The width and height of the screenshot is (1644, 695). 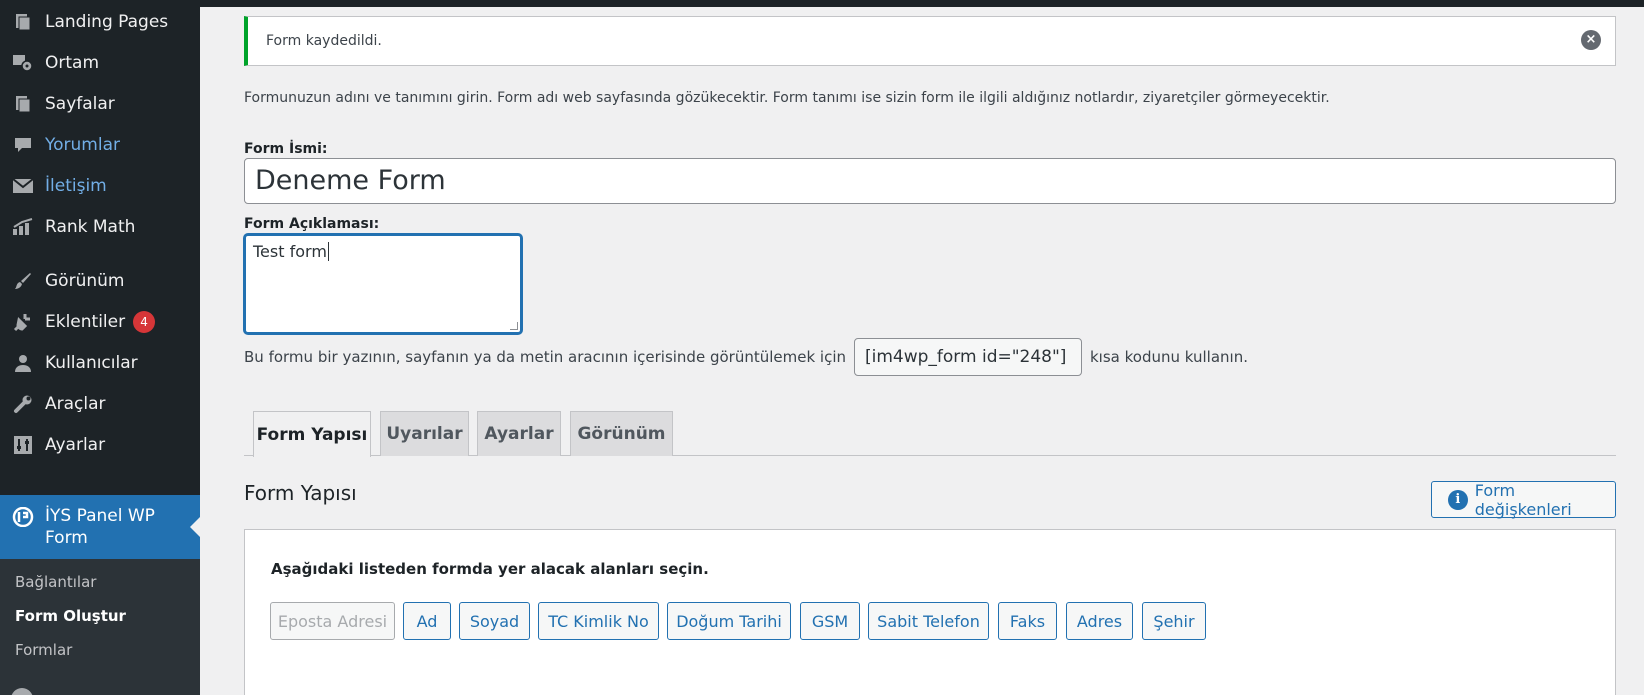 What do you see at coordinates (100, 281) in the screenshot?
I see `sidebar-item-appearance: Görünüm` at bounding box center [100, 281].